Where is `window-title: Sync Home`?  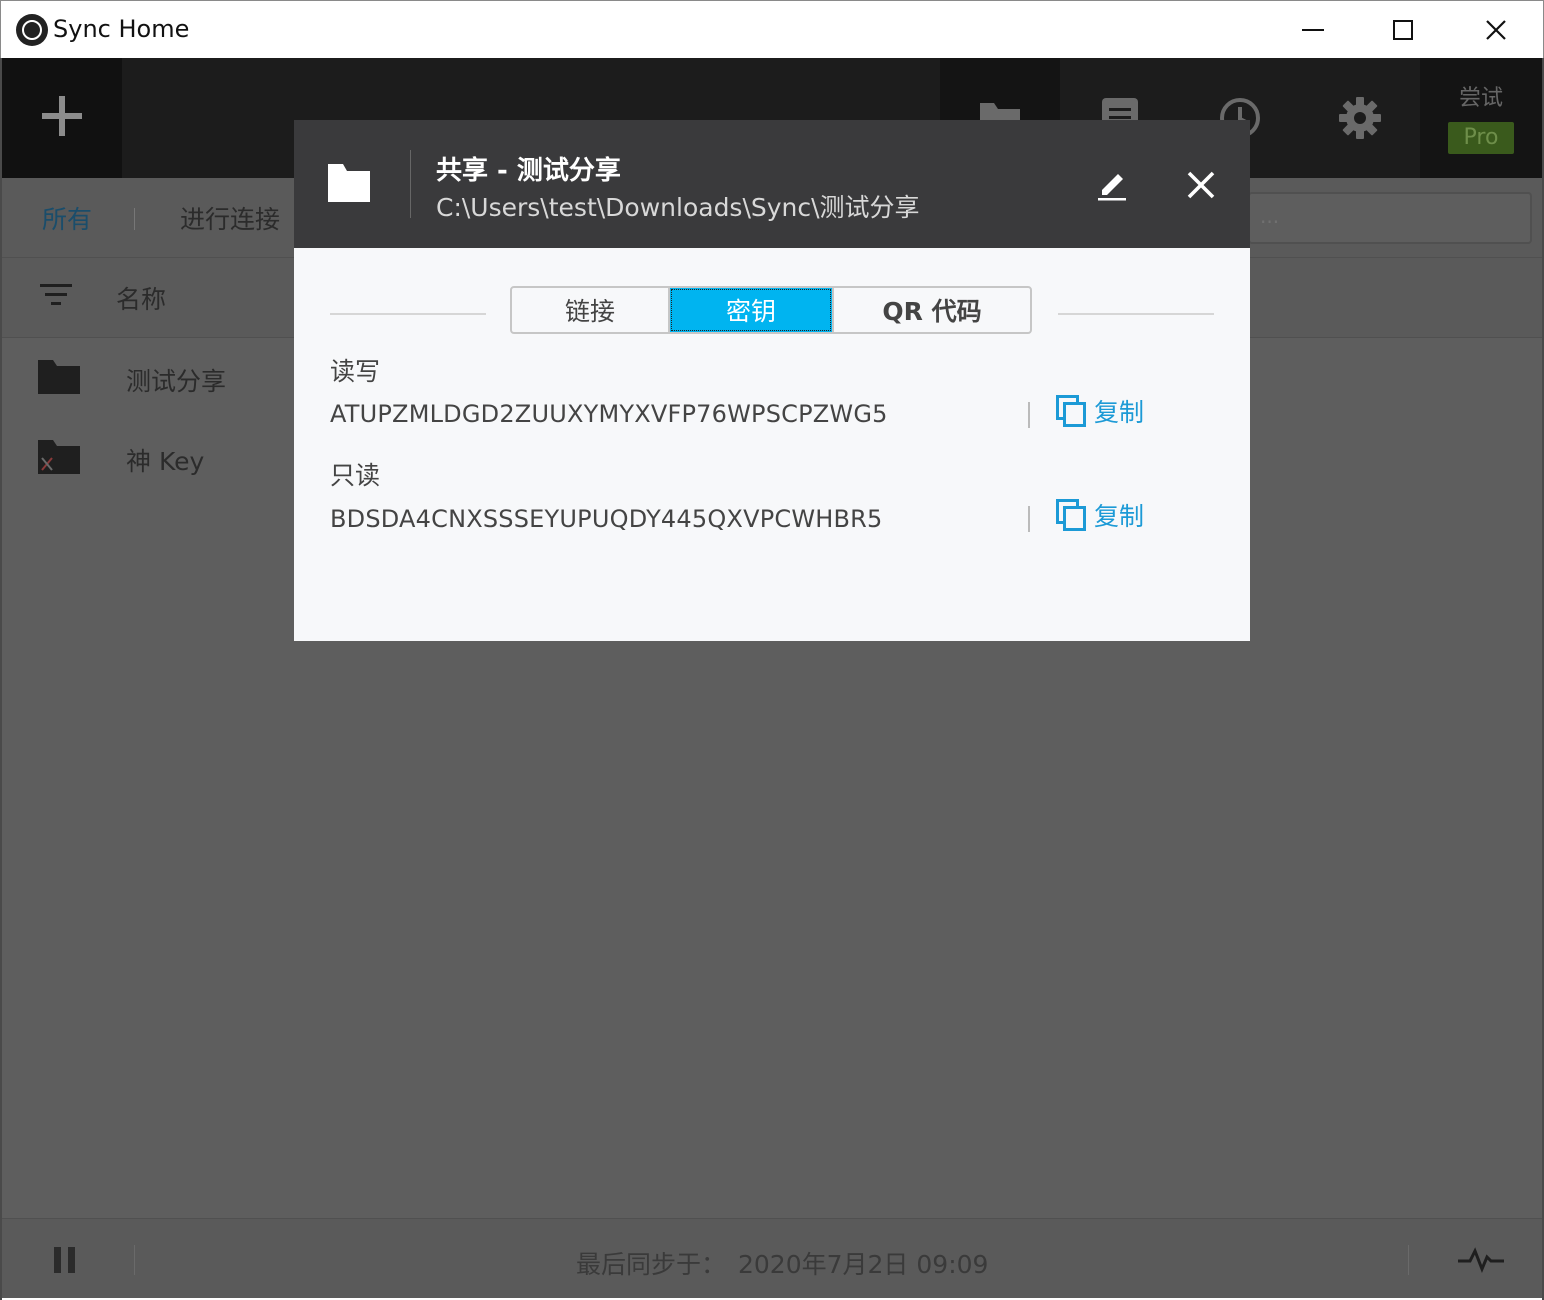 window-title: Sync Home is located at coordinates (121, 29).